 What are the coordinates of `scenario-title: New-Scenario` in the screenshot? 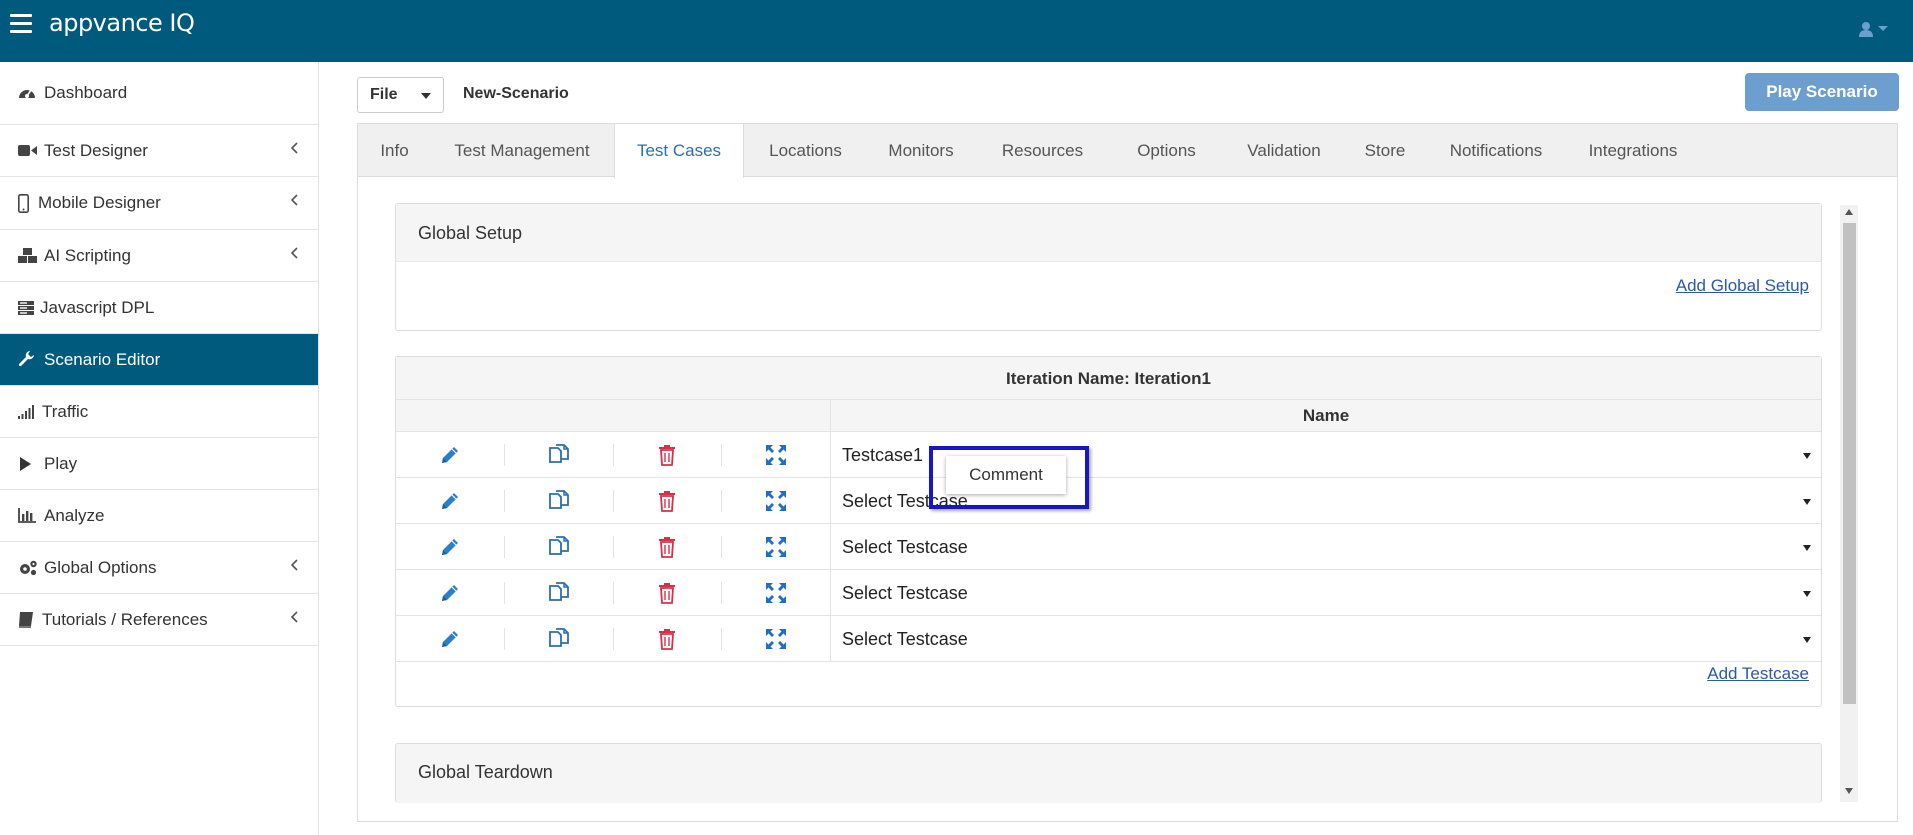 It's located at (516, 93).